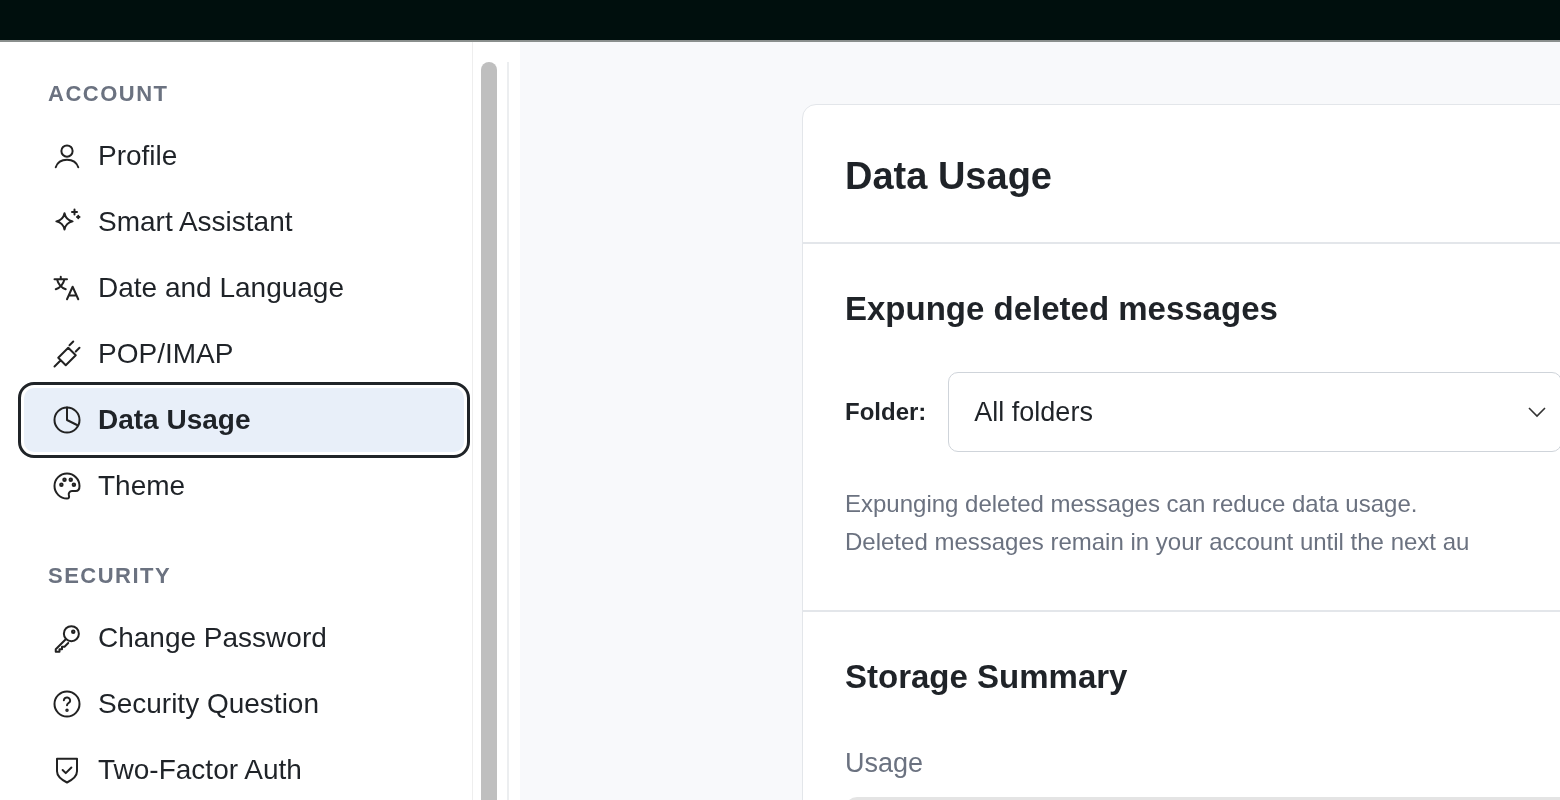  What do you see at coordinates (244, 769) in the screenshot?
I see `sidebar-item: Two-Factor Auth` at bounding box center [244, 769].